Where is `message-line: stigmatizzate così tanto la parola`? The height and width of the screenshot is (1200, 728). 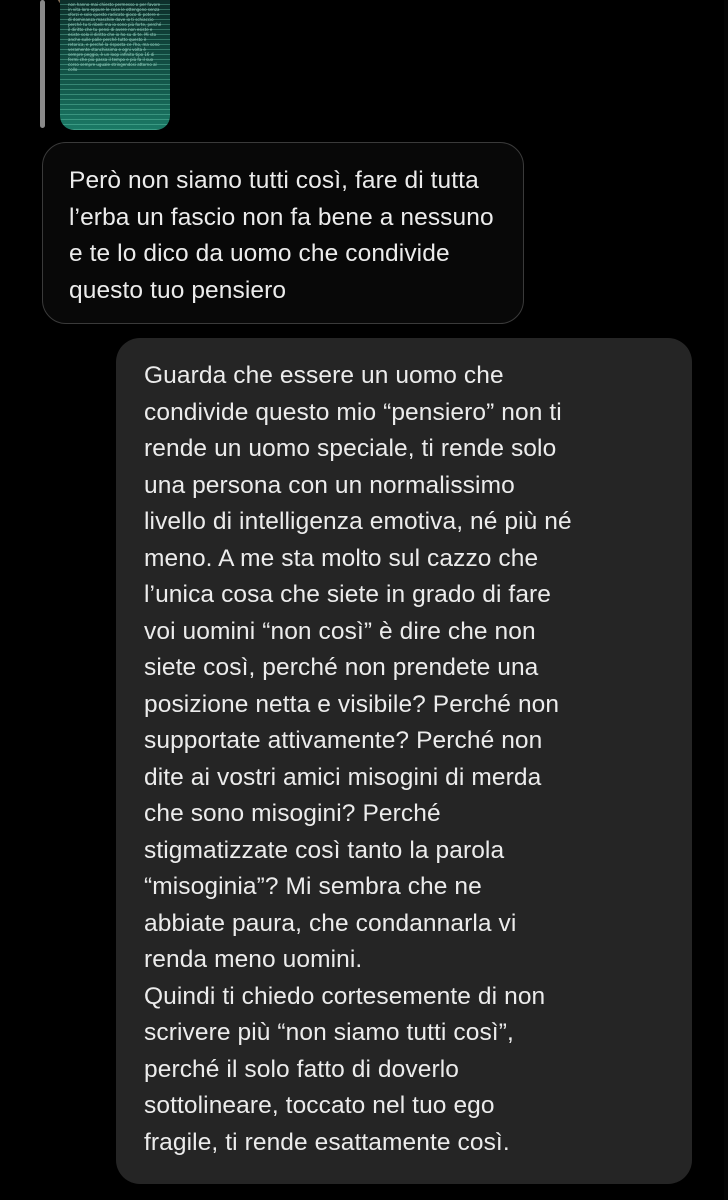 message-line: stigmatizzate così tanto la parola is located at coordinates (324, 850).